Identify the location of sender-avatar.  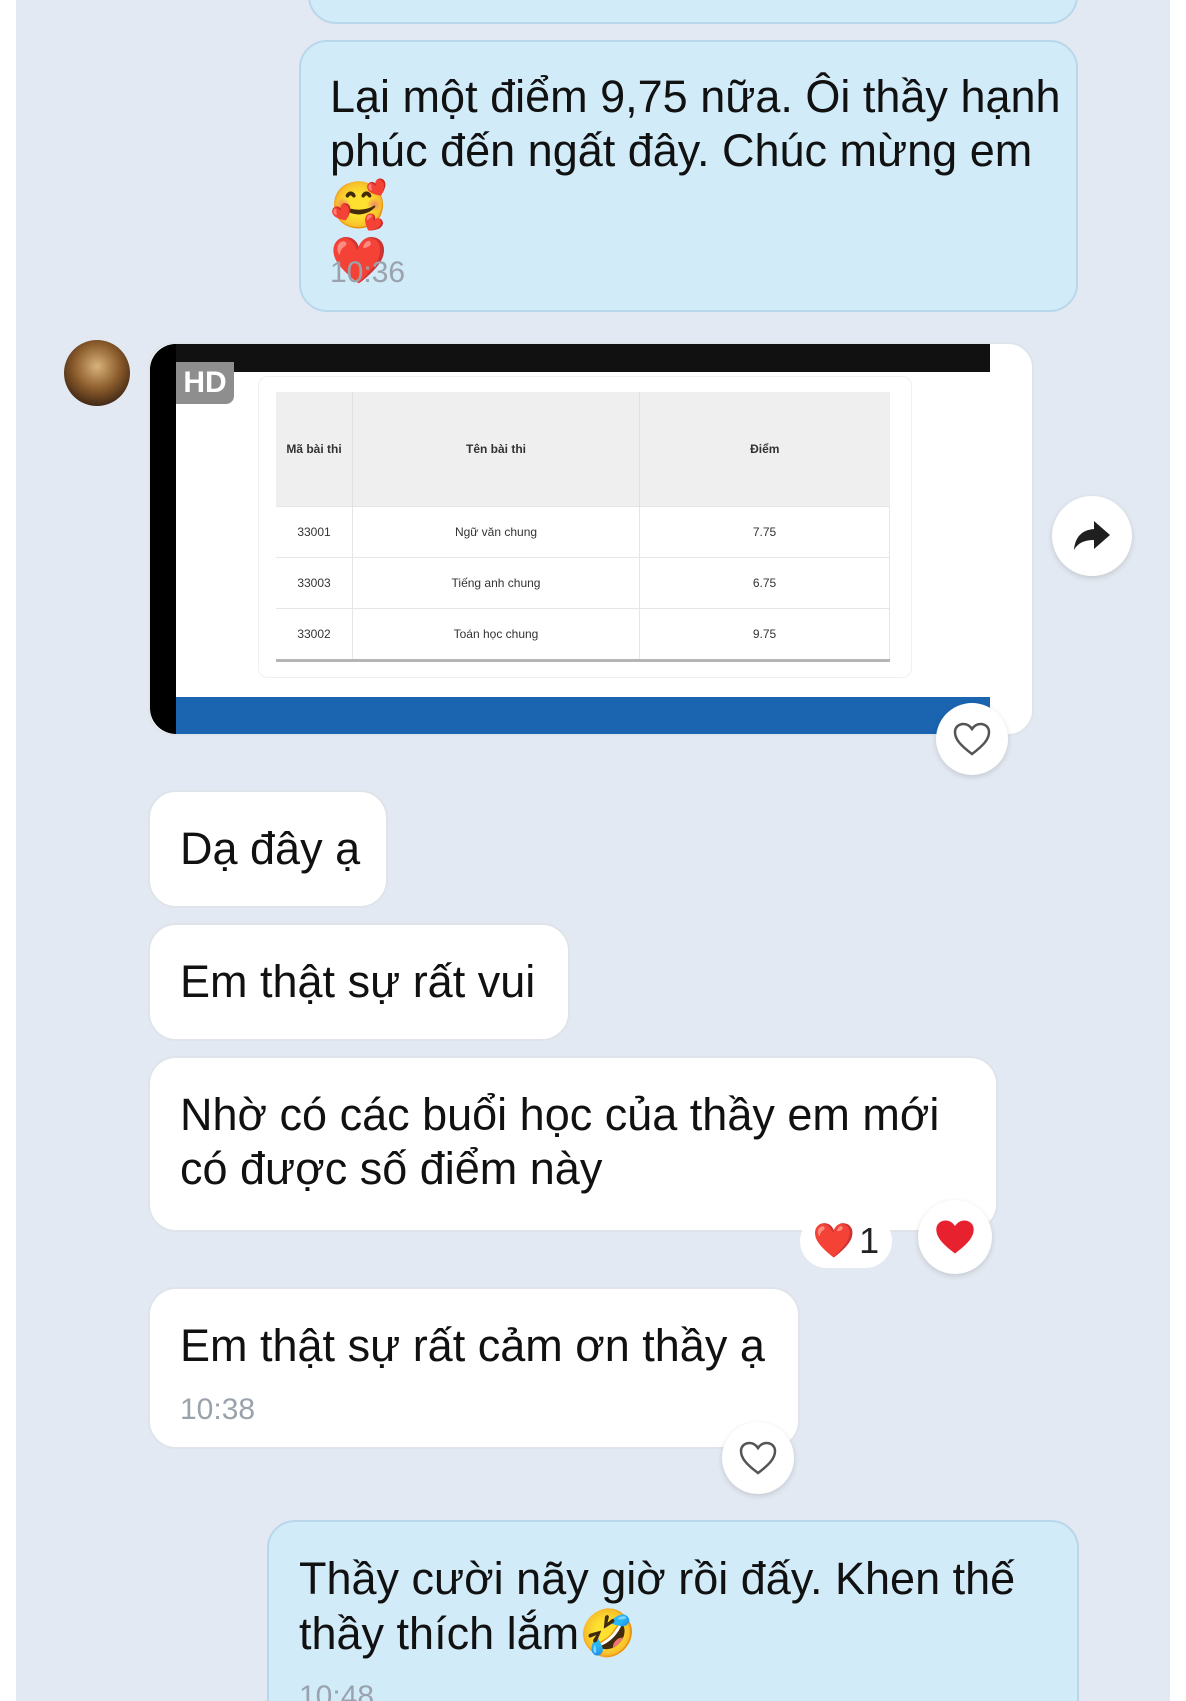
(97, 373).